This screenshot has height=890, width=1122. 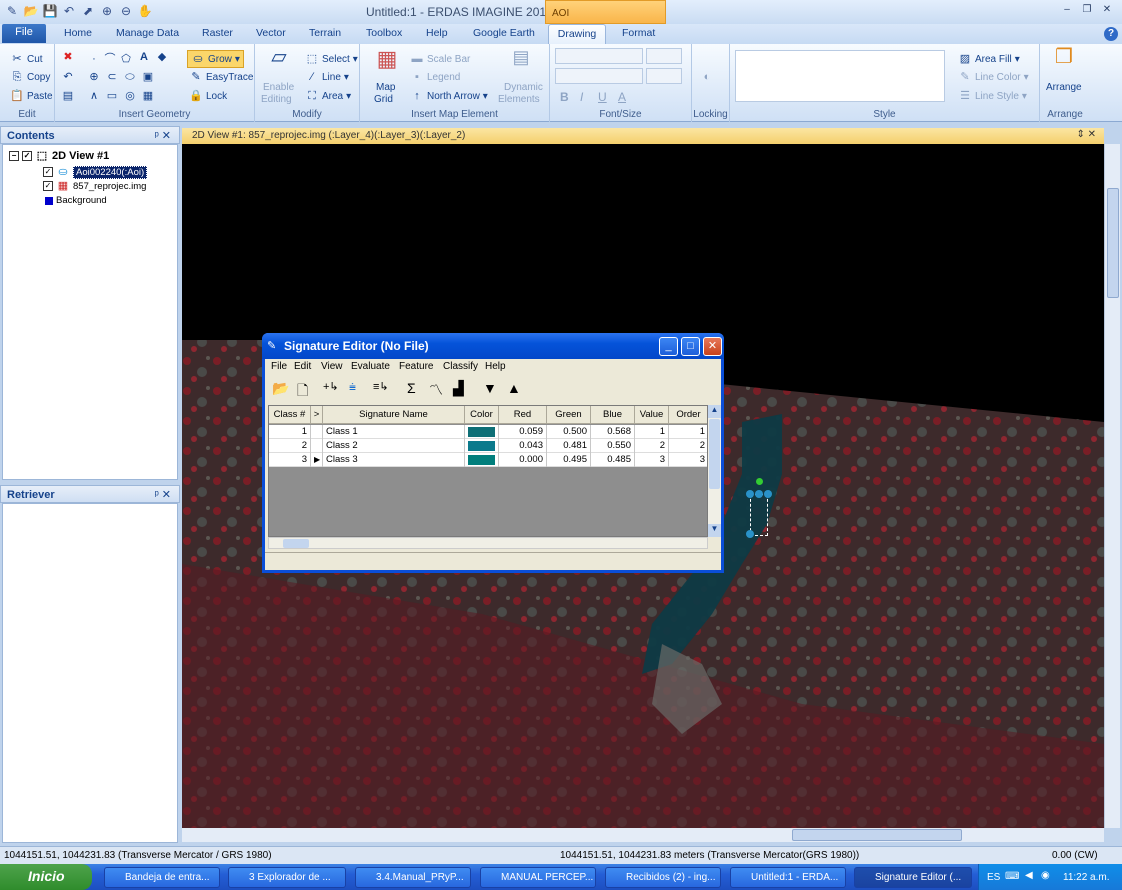 What do you see at coordinates (449, 96) in the screenshot?
I see `north-arrow-button: ↑ North Arrow ▾` at bounding box center [449, 96].